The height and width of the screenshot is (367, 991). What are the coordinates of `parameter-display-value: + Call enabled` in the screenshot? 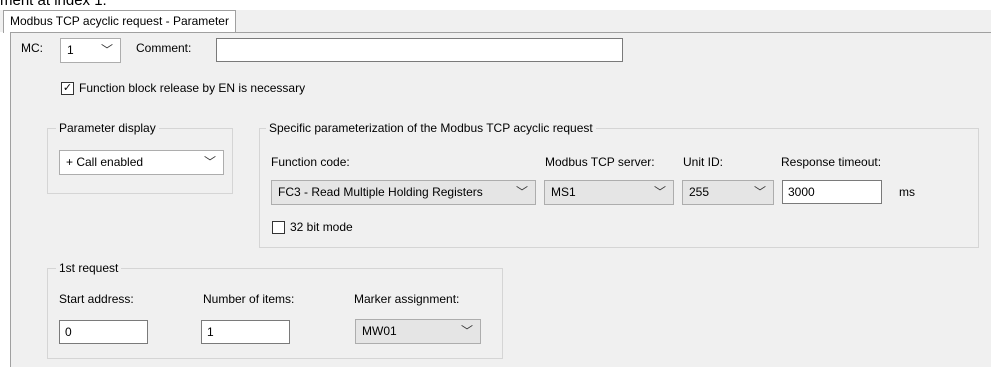 It's located at (105, 162).